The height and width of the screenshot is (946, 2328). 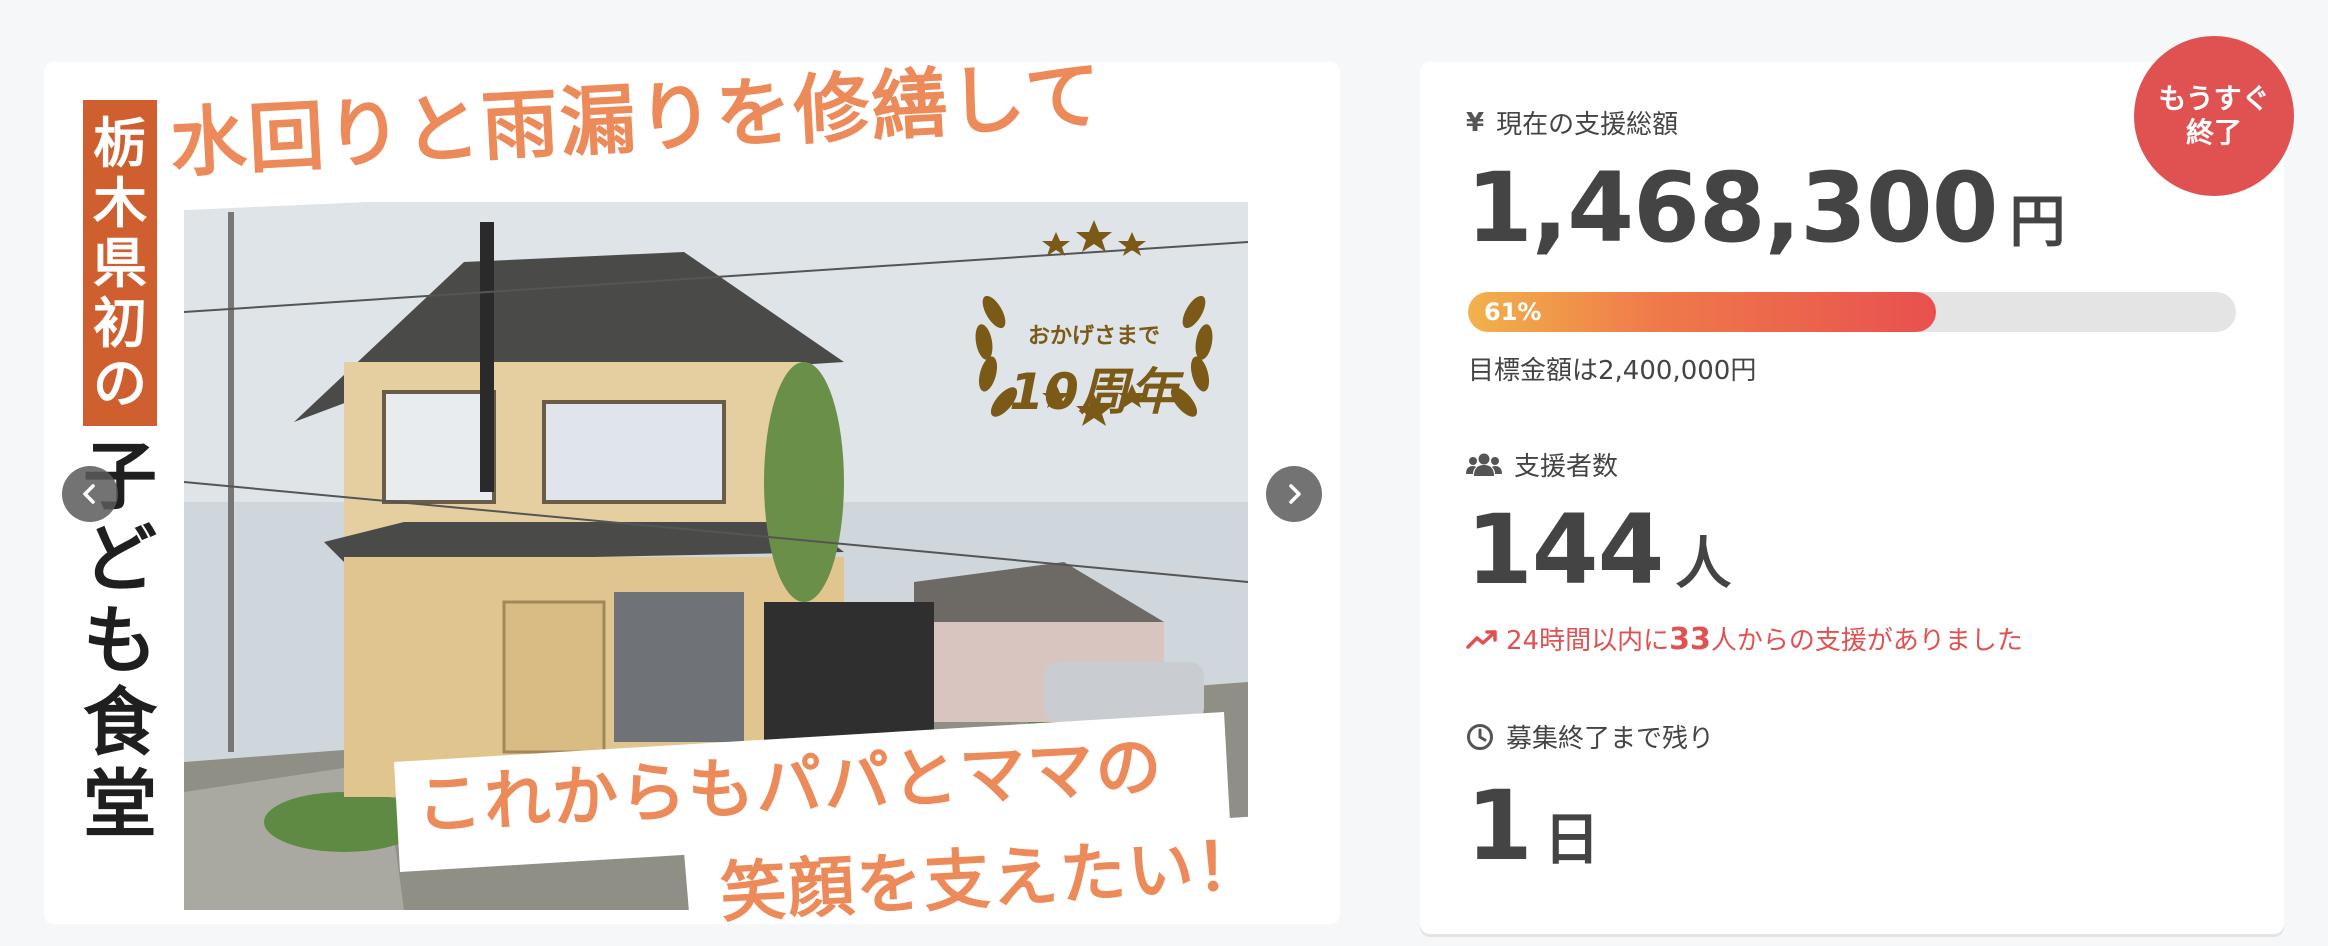 What do you see at coordinates (1702, 312) in the screenshot?
I see `progress-fill: 61%` at bounding box center [1702, 312].